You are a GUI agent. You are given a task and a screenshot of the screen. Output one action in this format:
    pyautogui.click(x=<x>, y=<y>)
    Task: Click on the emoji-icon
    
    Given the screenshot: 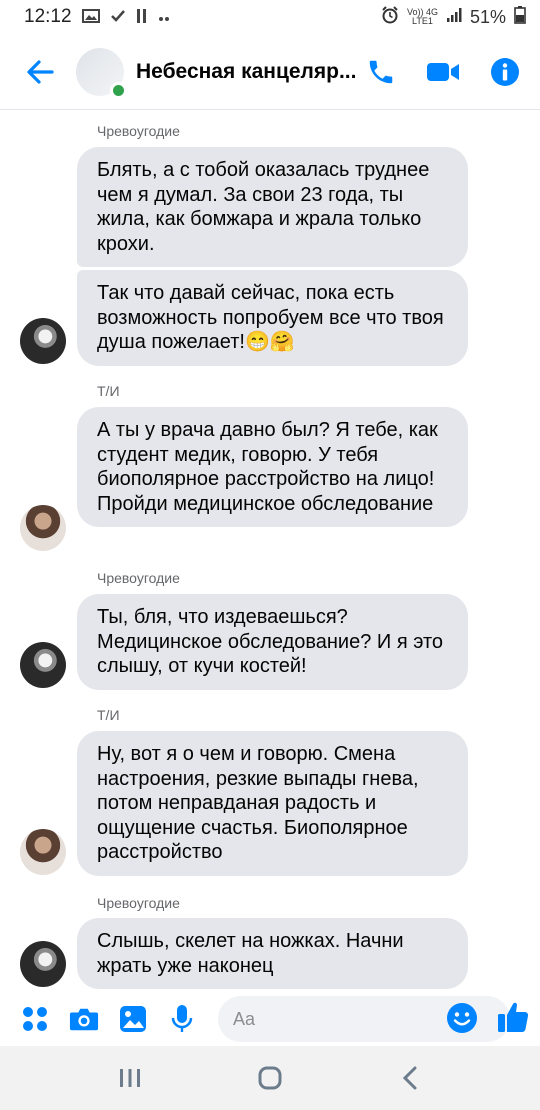 What is the action you would take?
    pyautogui.click(x=462, y=1018)
    